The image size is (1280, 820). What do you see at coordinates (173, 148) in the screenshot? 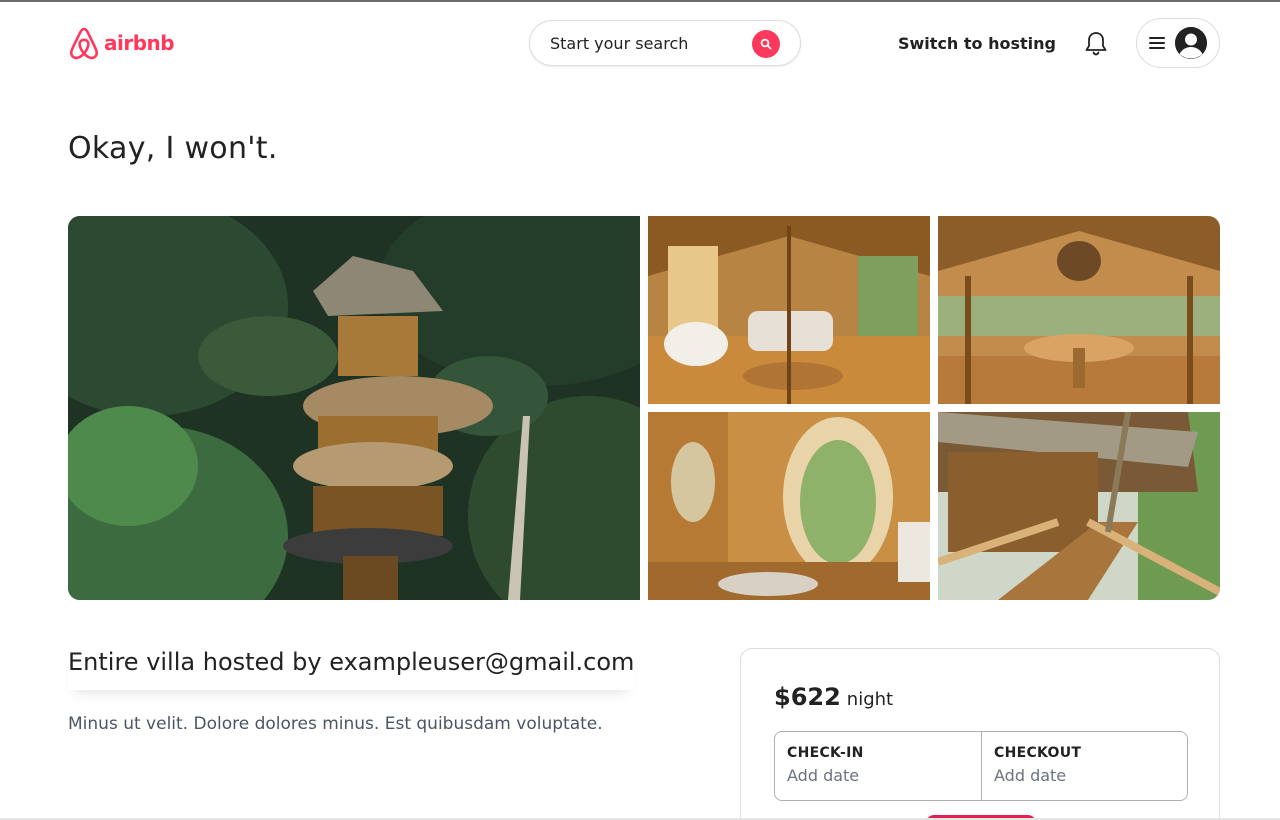
I see `page-title: Okay, I won't.` at bounding box center [173, 148].